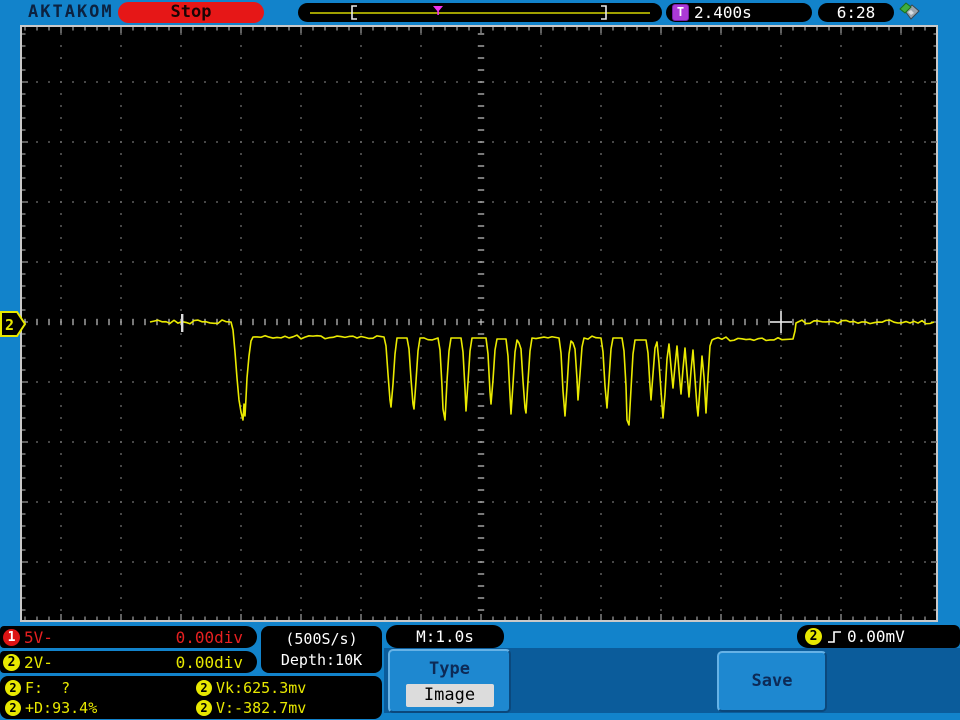  Describe the element at coordinates (261, 708) in the screenshot. I see `meas-value: V:-382.7mv` at that location.